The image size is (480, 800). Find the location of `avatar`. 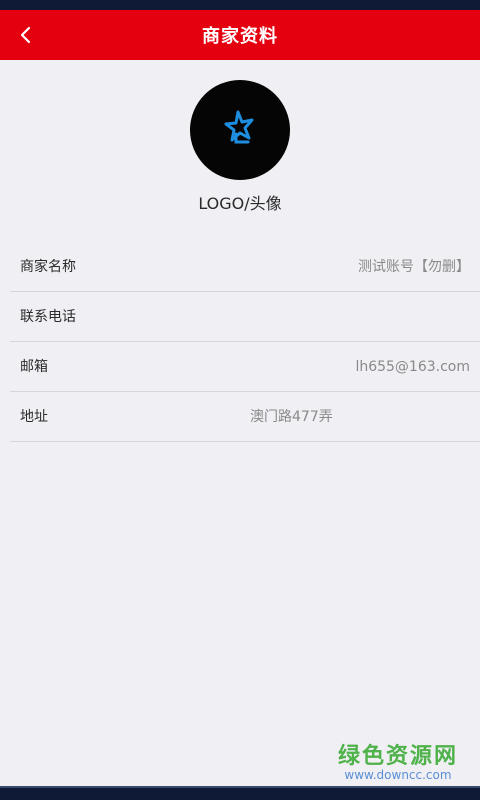

avatar is located at coordinates (240, 130).